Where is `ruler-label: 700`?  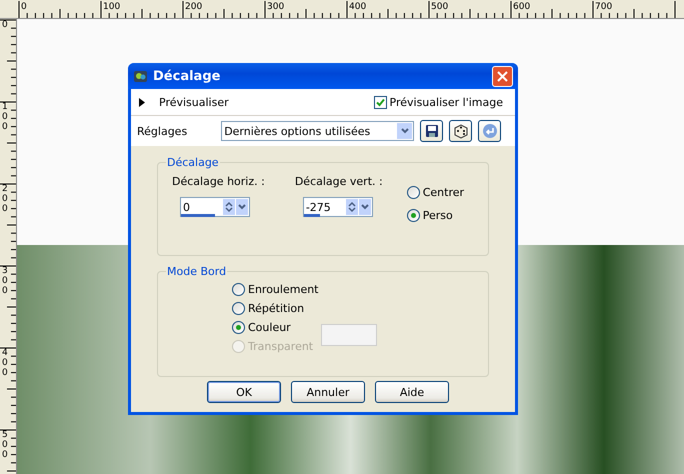
ruler-label: 700 is located at coordinates (603, 7).